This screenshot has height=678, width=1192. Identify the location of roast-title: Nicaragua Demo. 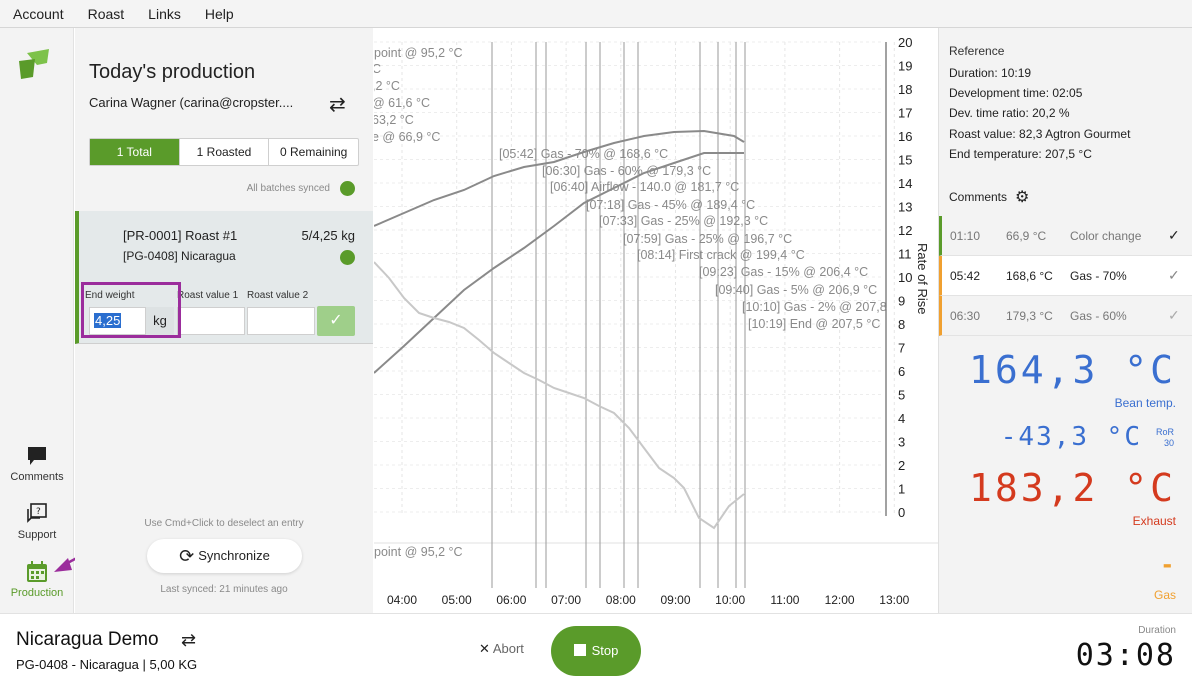
(87, 639).